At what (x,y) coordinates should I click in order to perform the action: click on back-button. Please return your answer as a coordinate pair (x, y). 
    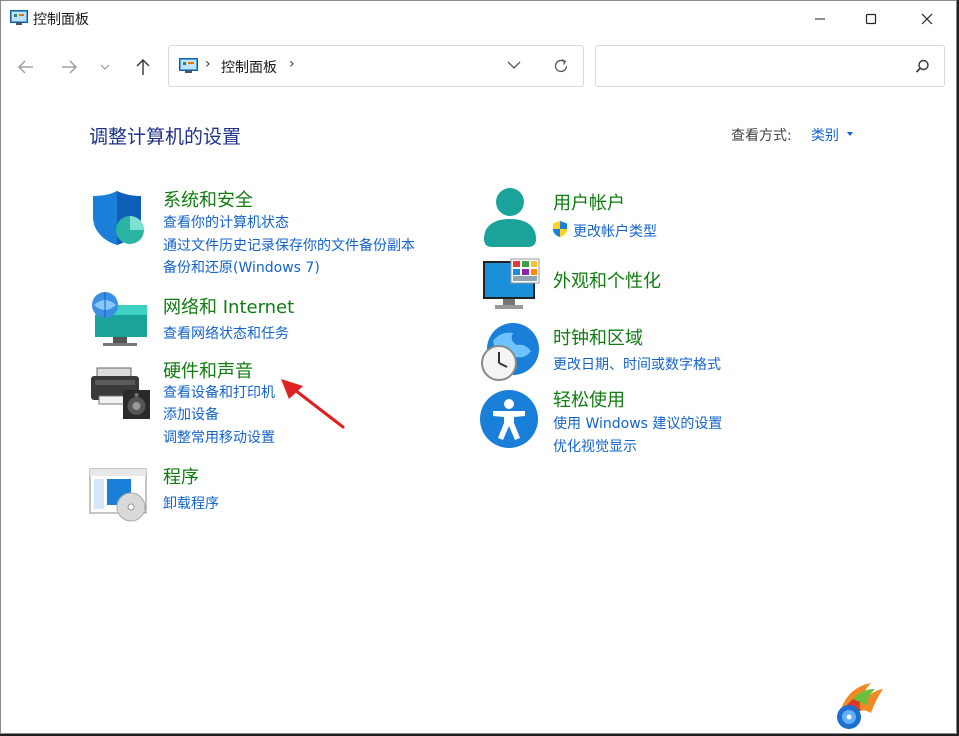
    Looking at the image, I should click on (26, 67).